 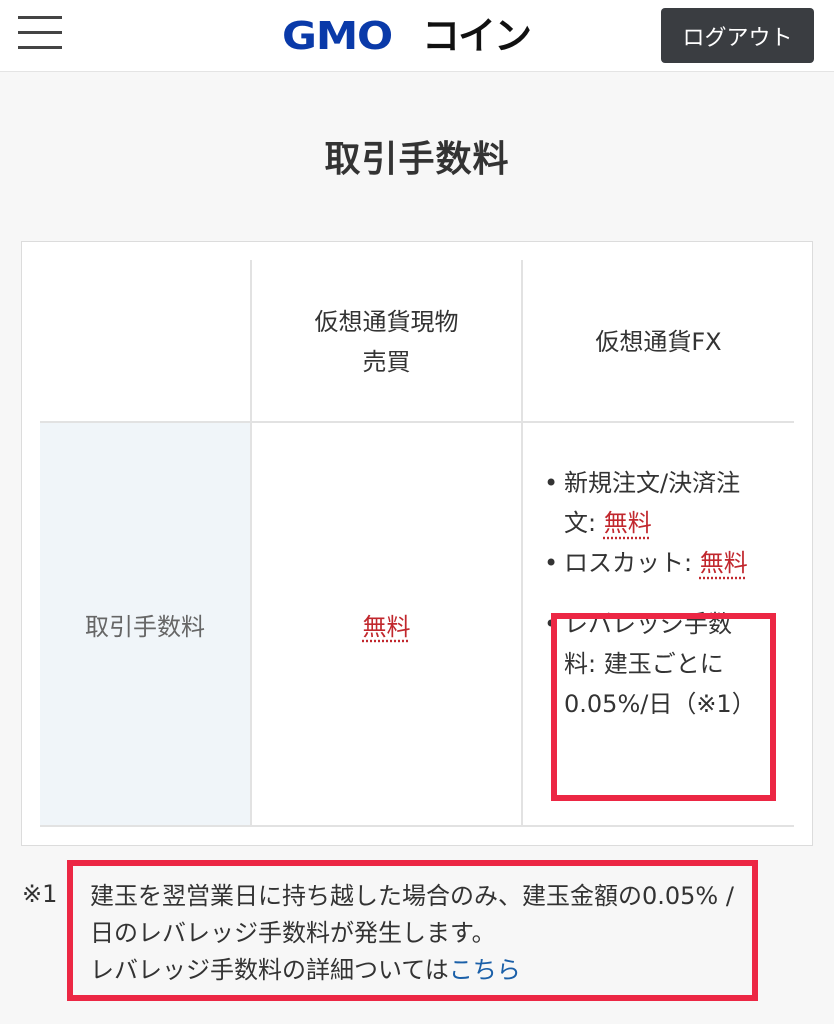 What do you see at coordinates (417, 826) in the screenshot?
I see `grid-line` at bounding box center [417, 826].